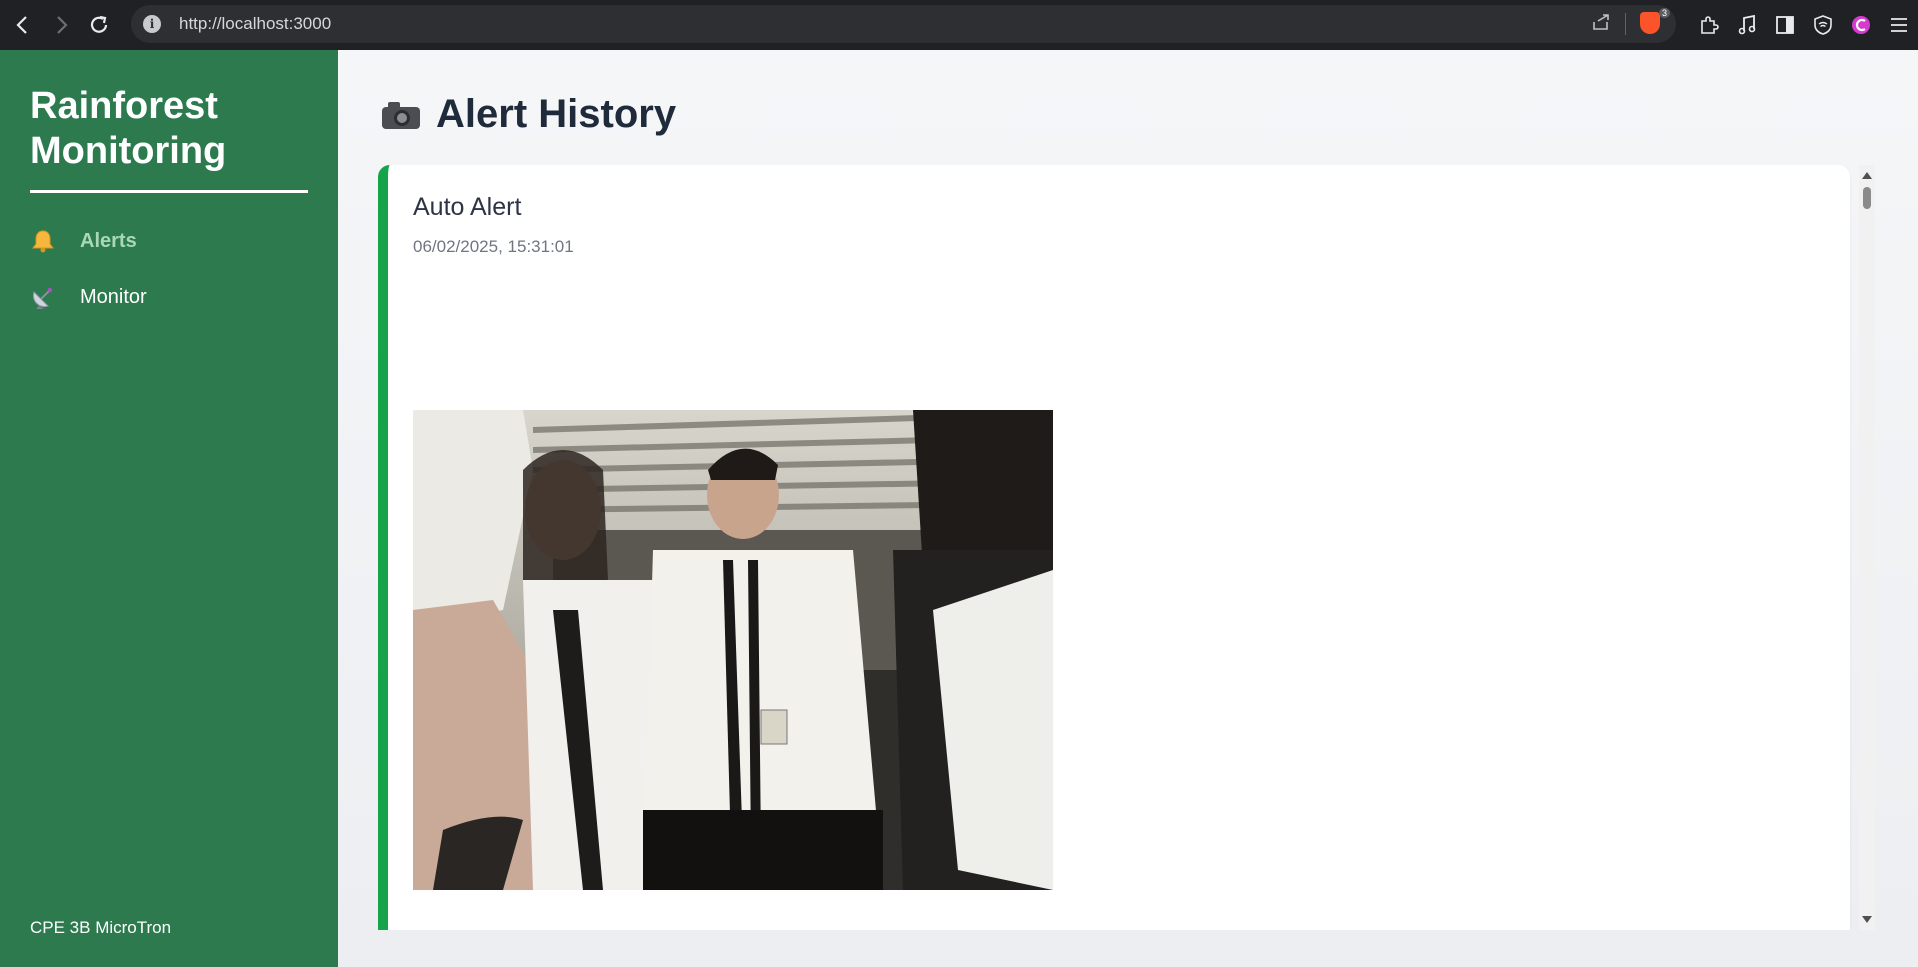  I want to click on sidebar-item-alerts: Alerts, so click(83, 241).